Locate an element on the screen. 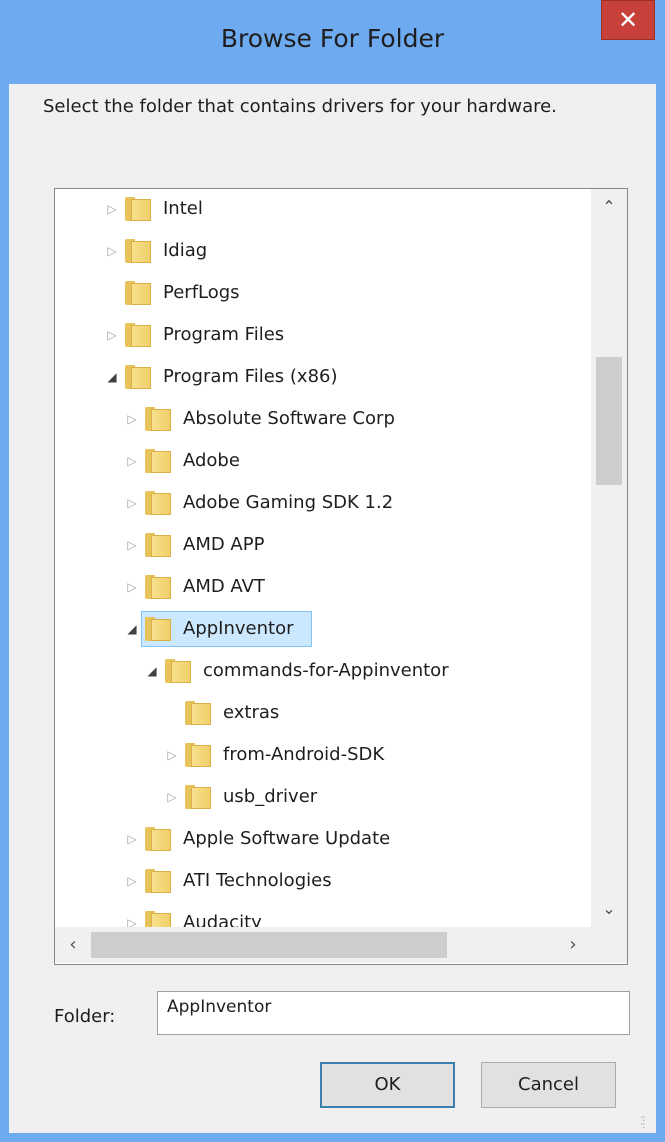 This screenshot has height=1142, width=665. tree-item: ▷ Adobe is located at coordinates (315, 461).